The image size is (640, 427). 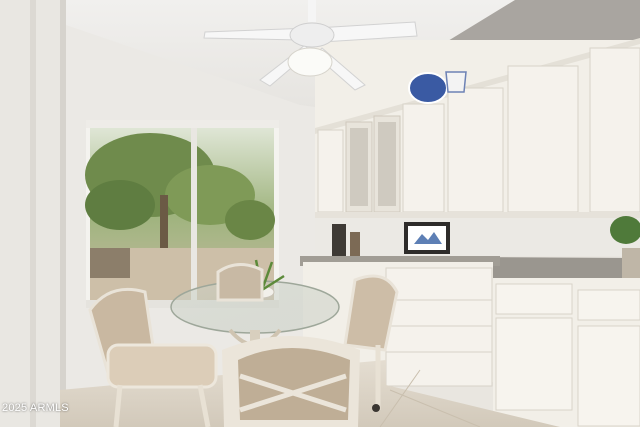 What do you see at coordinates (291, 381) in the screenshot?
I see `chair-front` at bounding box center [291, 381].